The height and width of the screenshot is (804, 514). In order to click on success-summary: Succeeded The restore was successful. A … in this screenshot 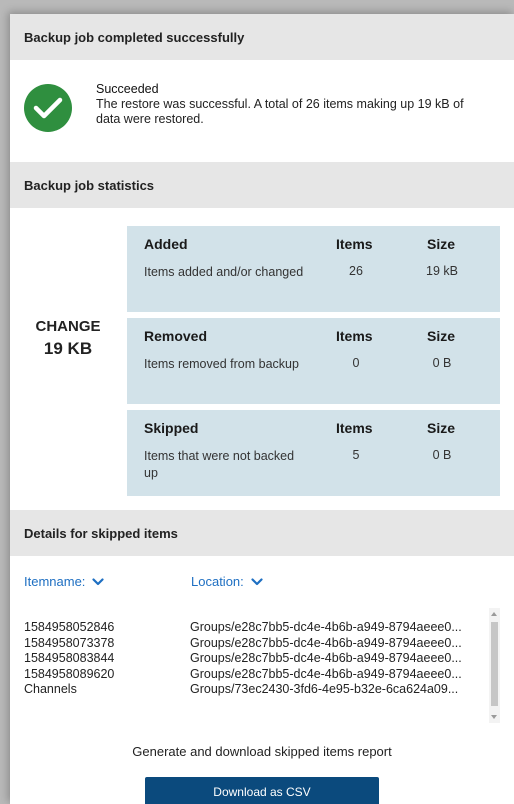, I will do `click(262, 111)`.